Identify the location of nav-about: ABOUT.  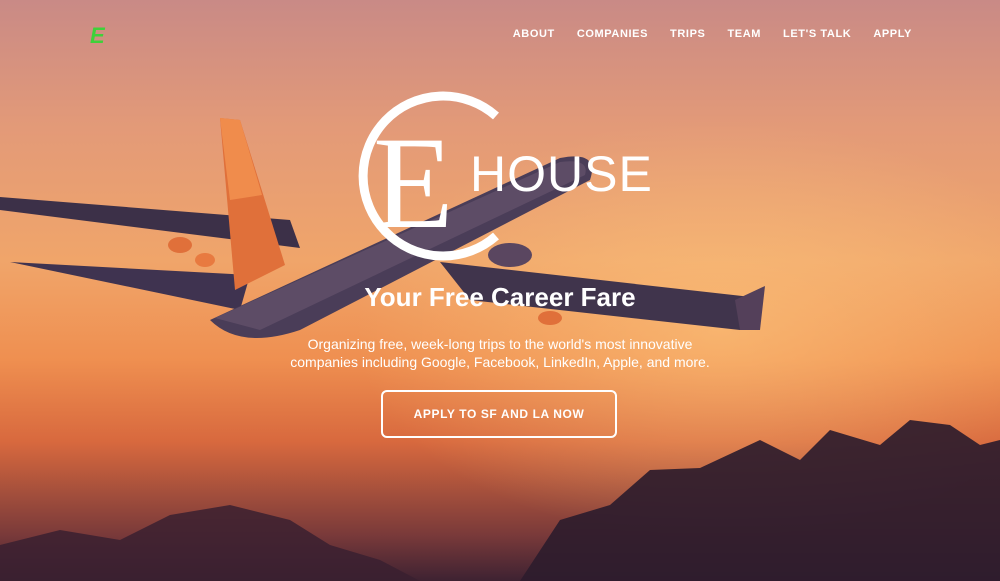
(534, 34).